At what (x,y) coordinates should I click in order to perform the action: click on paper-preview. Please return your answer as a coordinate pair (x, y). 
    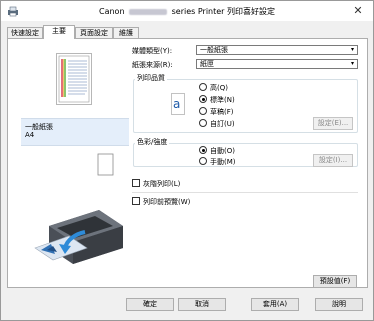
    Looking at the image, I should click on (74, 79).